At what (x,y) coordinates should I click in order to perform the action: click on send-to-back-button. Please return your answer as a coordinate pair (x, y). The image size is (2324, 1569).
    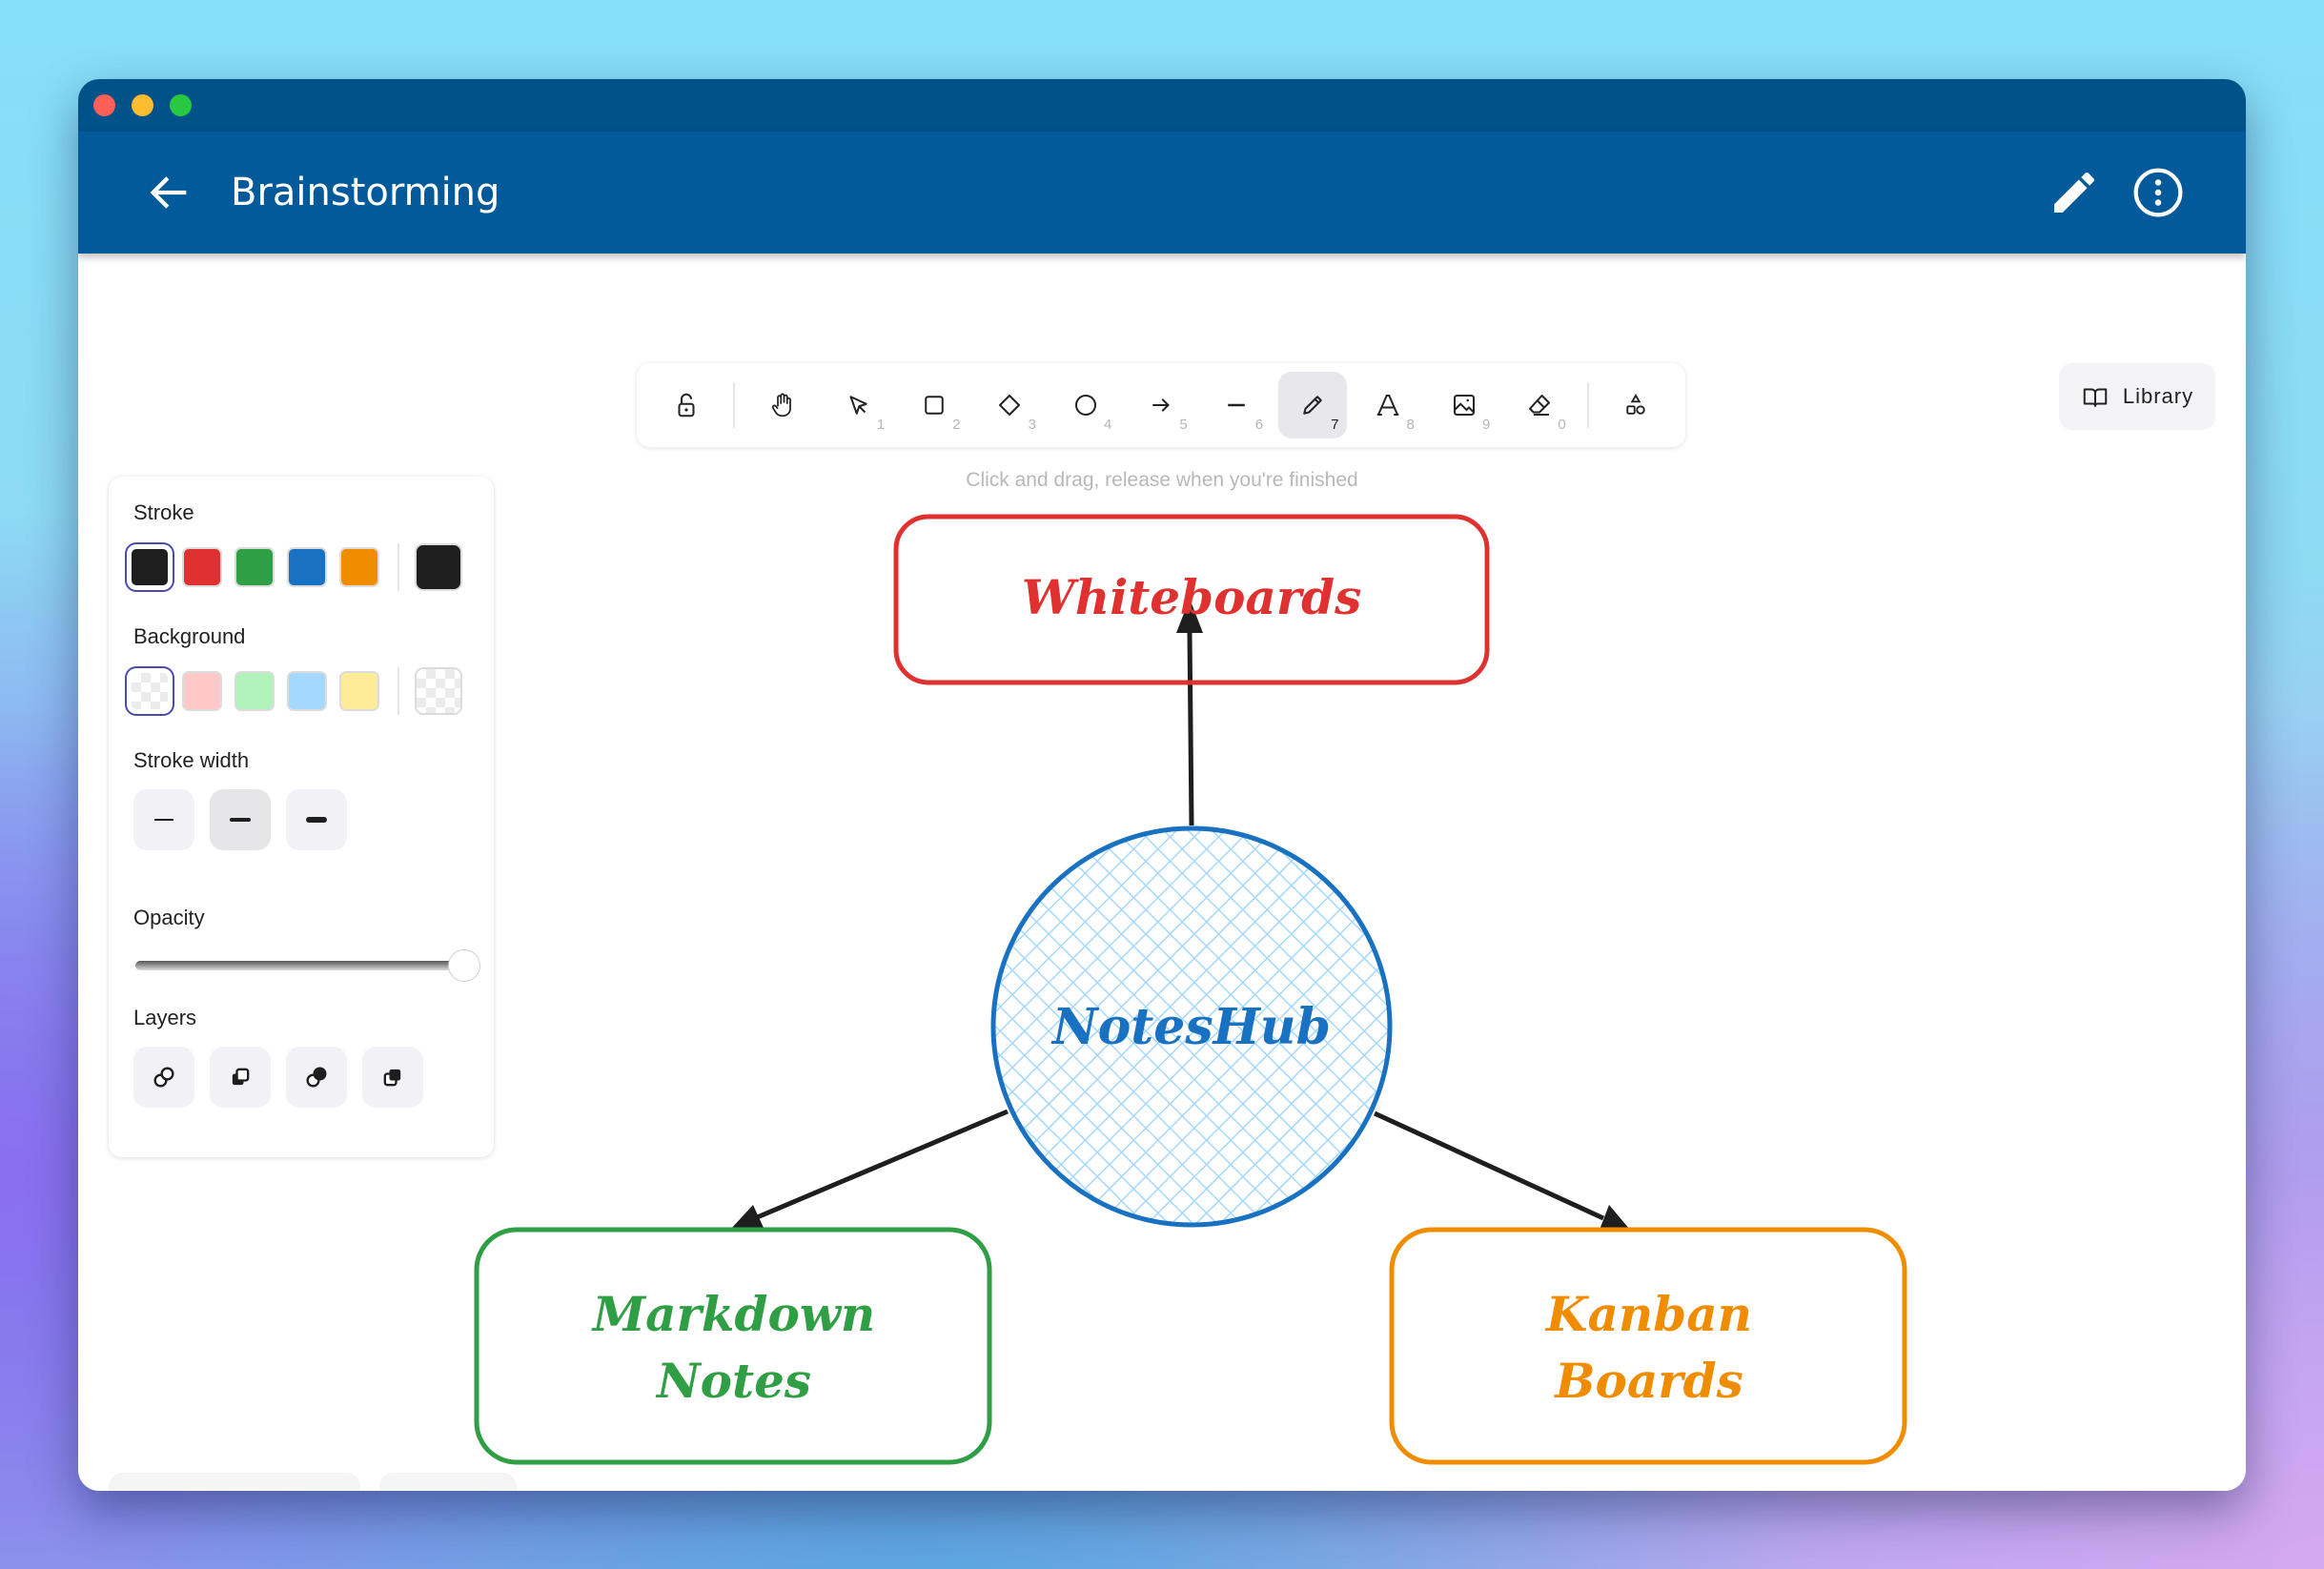
    Looking at the image, I should click on (163, 1077).